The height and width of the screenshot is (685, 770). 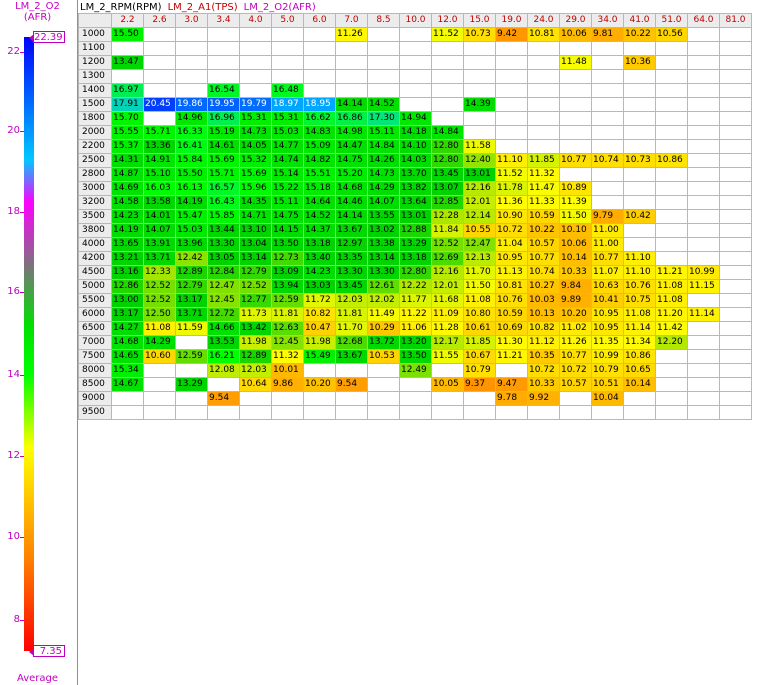 What do you see at coordinates (479, 314) in the screenshot?
I see `table-cell: 10.80` at bounding box center [479, 314].